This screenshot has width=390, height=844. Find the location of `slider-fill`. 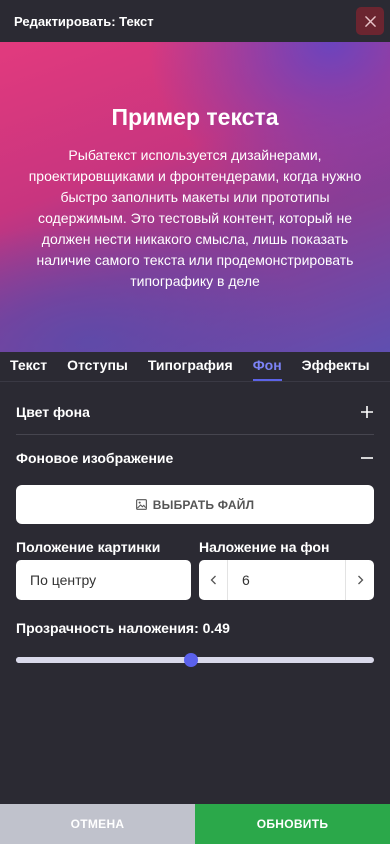

slider-fill is located at coordinates (104, 660).